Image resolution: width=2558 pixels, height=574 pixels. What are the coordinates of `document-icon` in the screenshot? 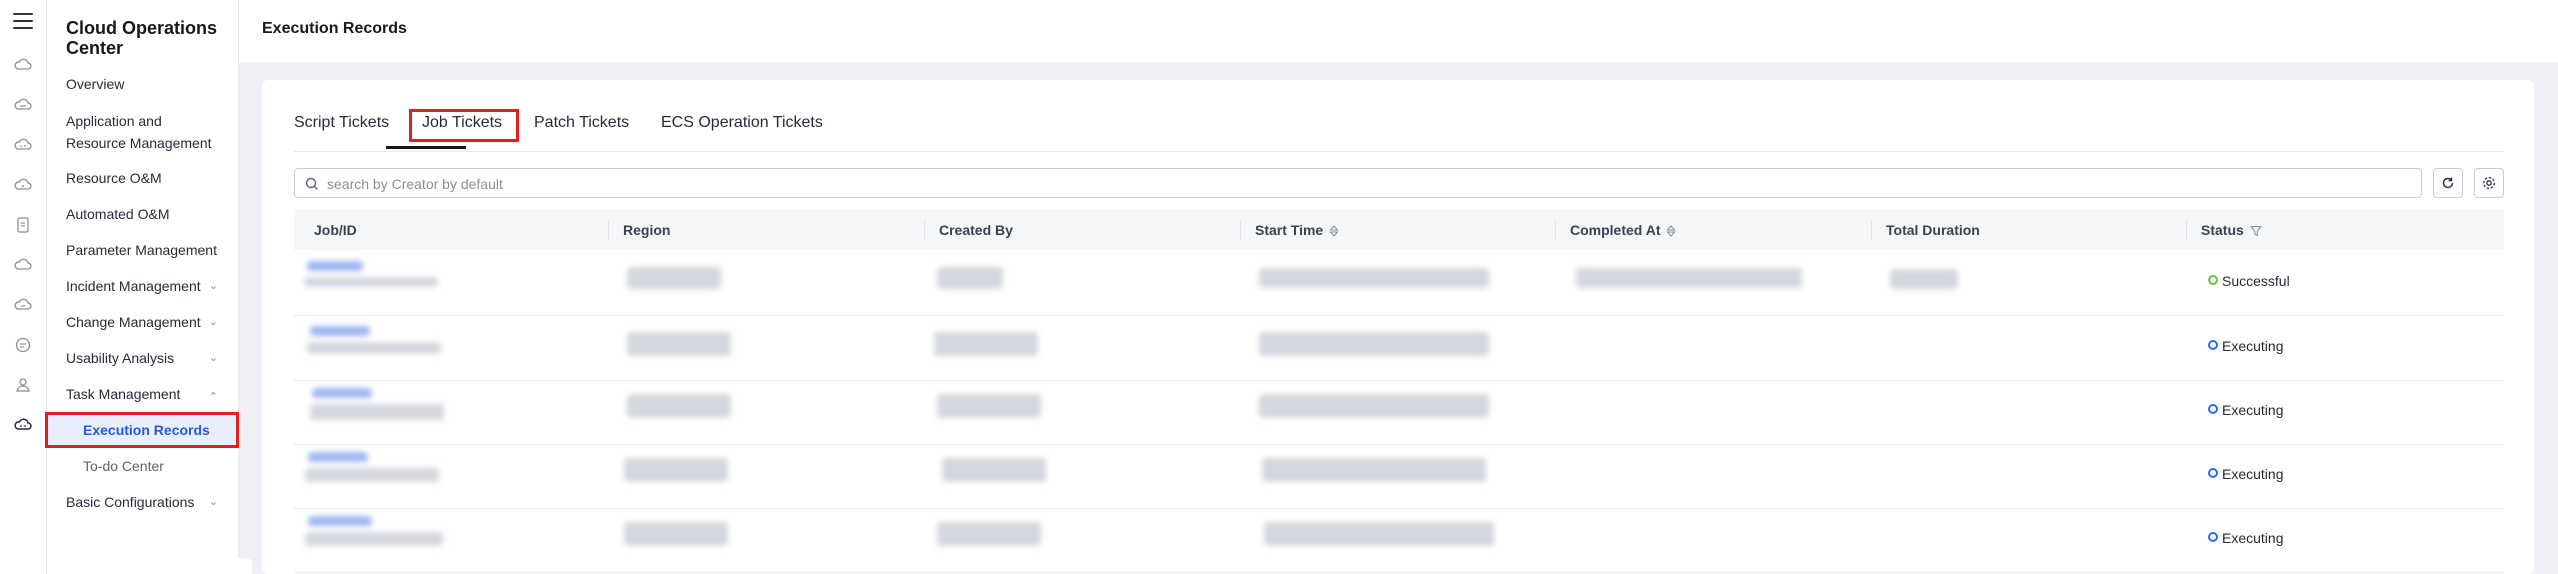 It's located at (23, 225).